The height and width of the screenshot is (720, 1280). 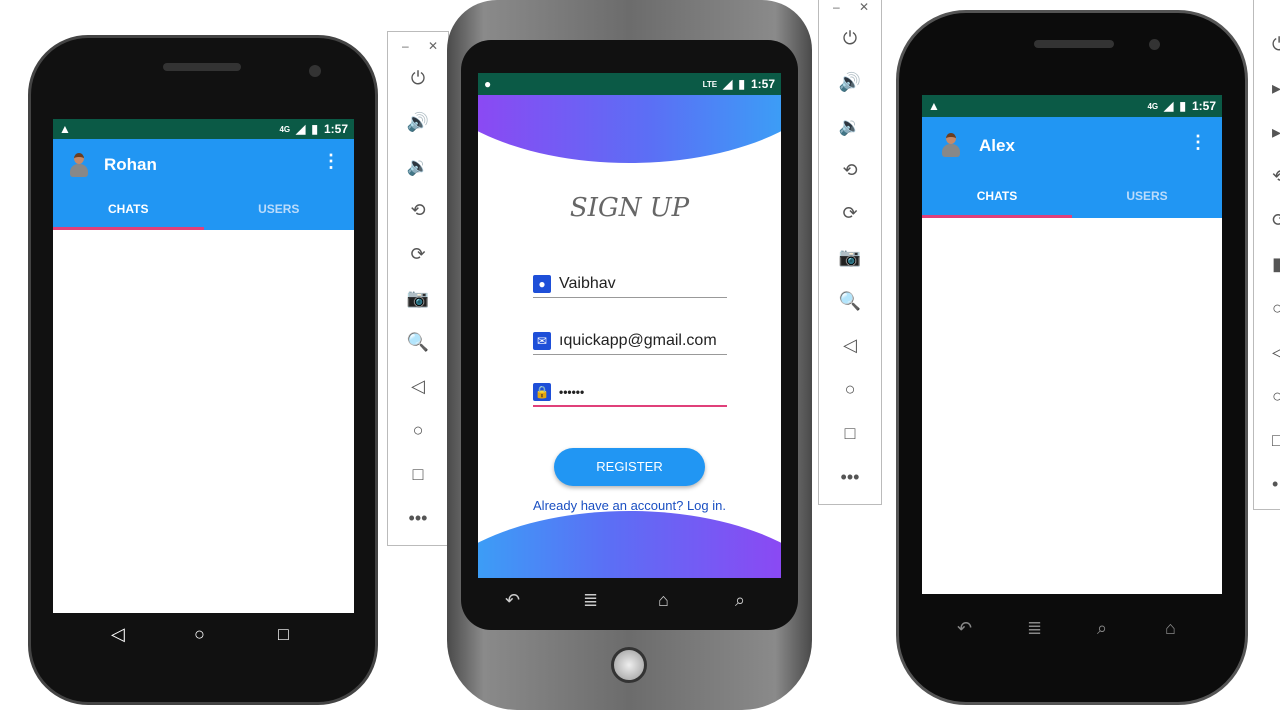 What do you see at coordinates (629, 208) in the screenshot?
I see `signup-heading: SIGN UP` at bounding box center [629, 208].